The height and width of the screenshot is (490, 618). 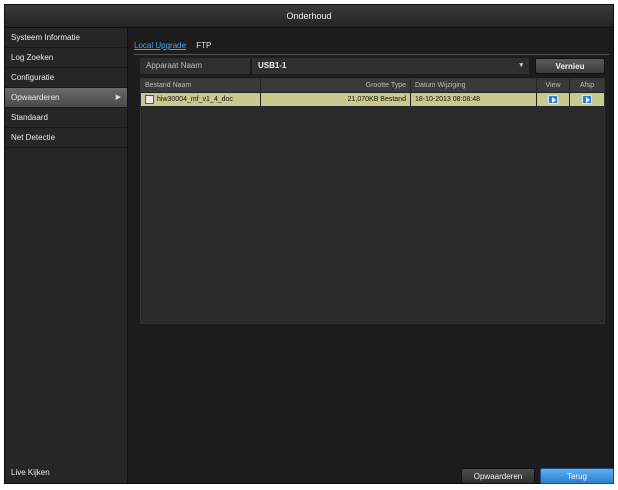 What do you see at coordinates (66, 58) in the screenshot?
I see `sidebar-item-log-search: Log Zoeken` at bounding box center [66, 58].